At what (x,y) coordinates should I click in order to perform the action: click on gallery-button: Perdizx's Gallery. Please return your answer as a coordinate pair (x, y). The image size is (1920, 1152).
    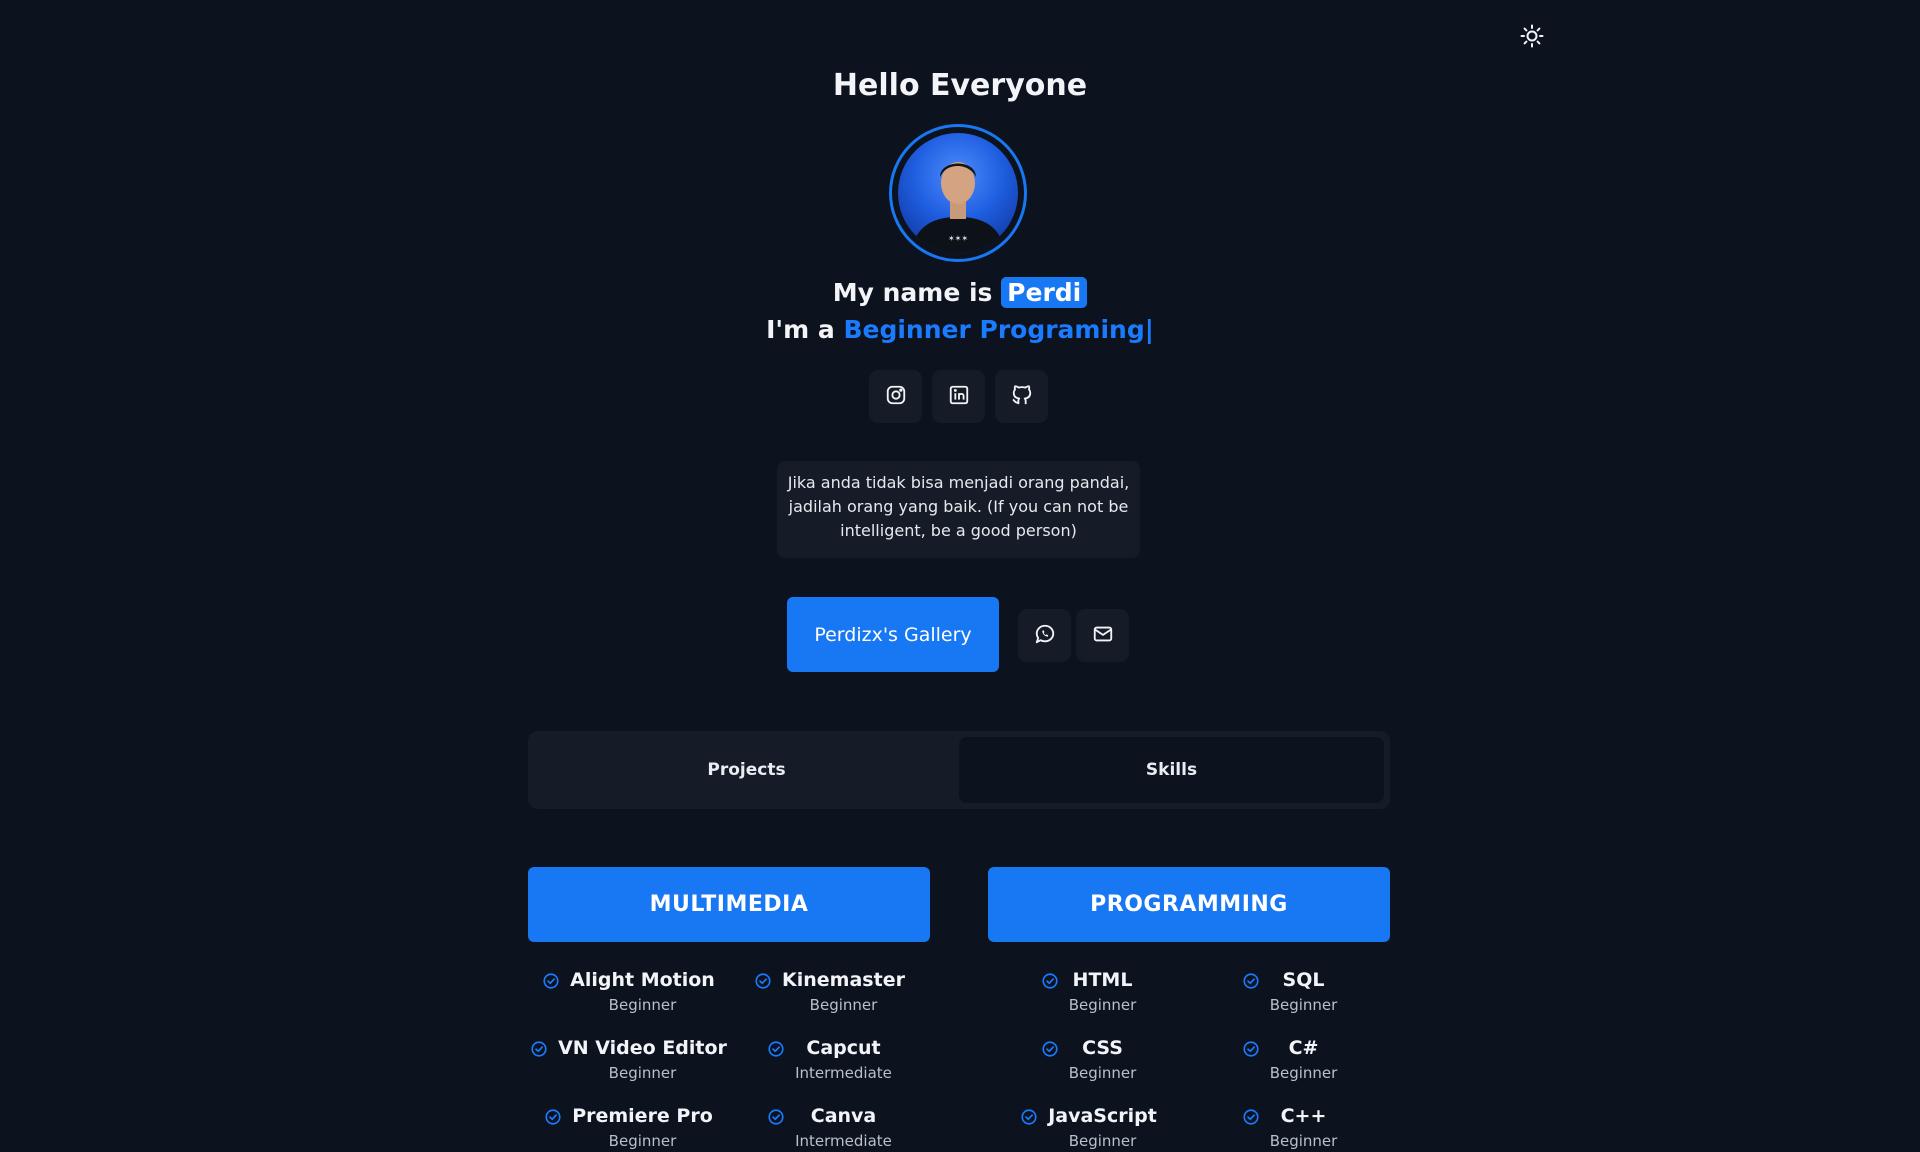
    Looking at the image, I should click on (893, 634).